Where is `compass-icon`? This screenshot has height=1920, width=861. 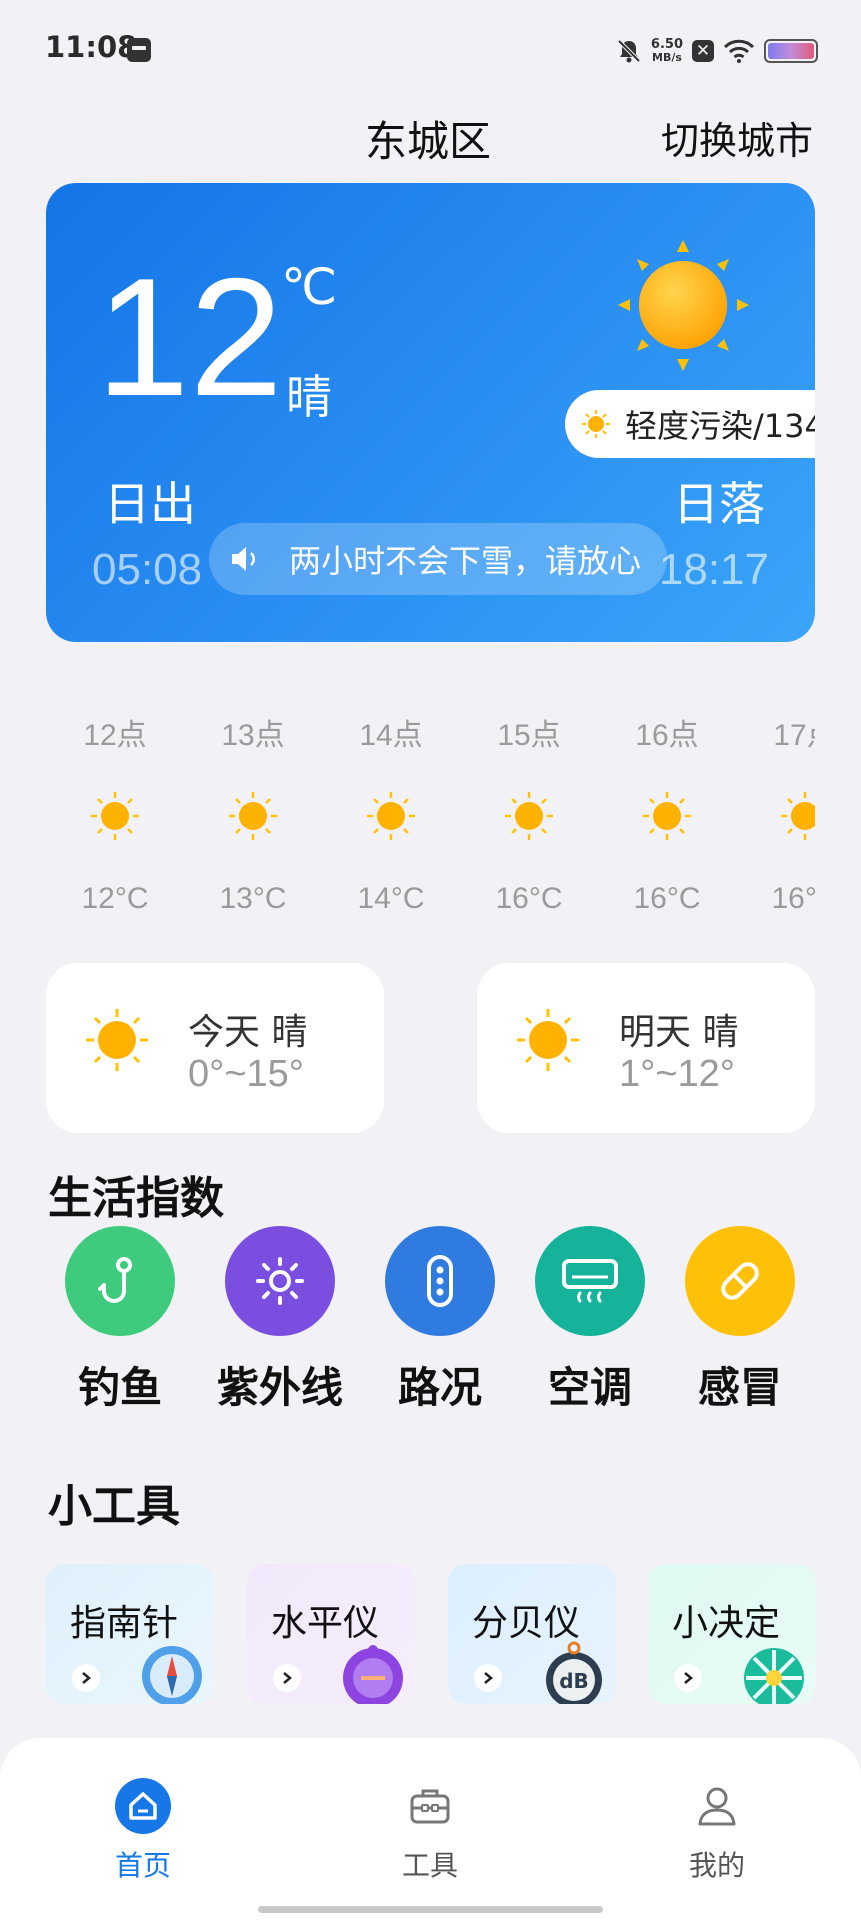
compass-icon is located at coordinates (172, 1675).